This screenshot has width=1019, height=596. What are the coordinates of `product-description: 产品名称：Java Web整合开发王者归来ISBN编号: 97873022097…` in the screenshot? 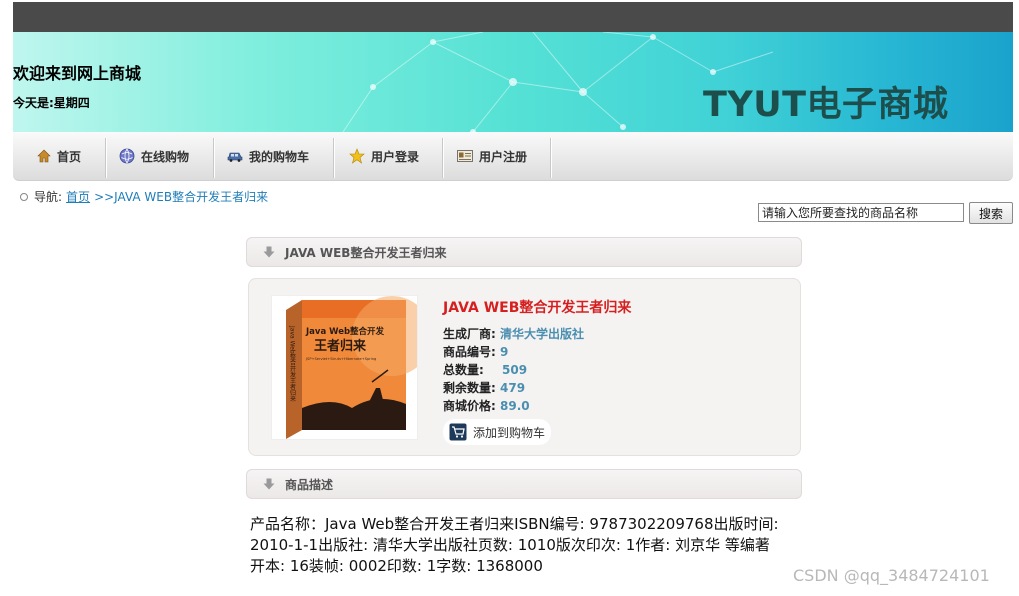 It's located at (530, 545).